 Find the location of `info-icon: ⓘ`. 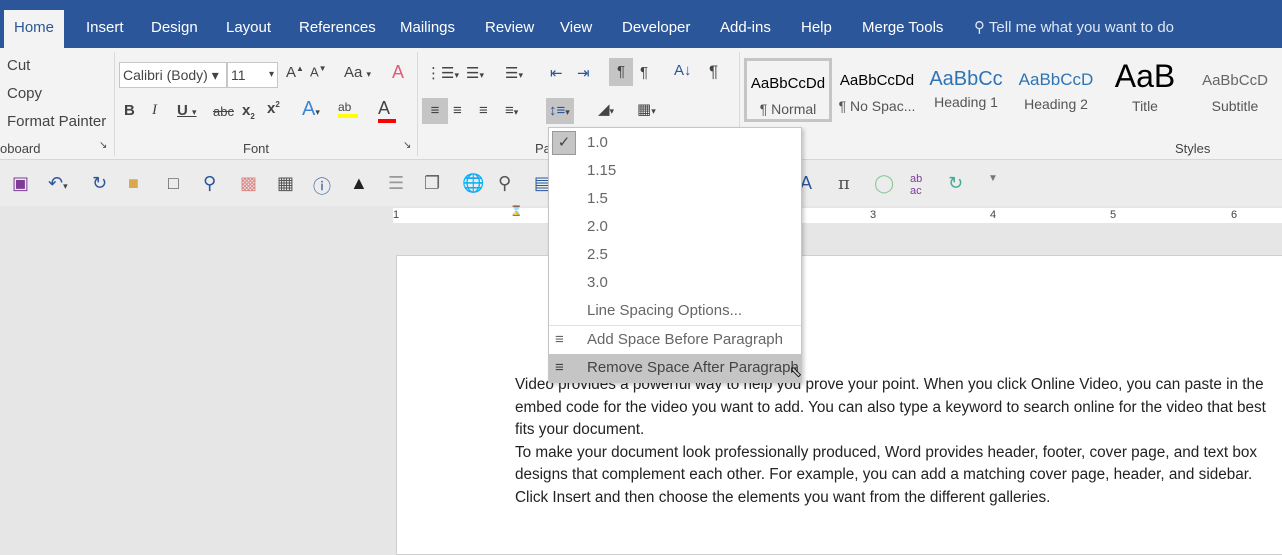

info-icon: ⓘ is located at coordinates (322, 186).